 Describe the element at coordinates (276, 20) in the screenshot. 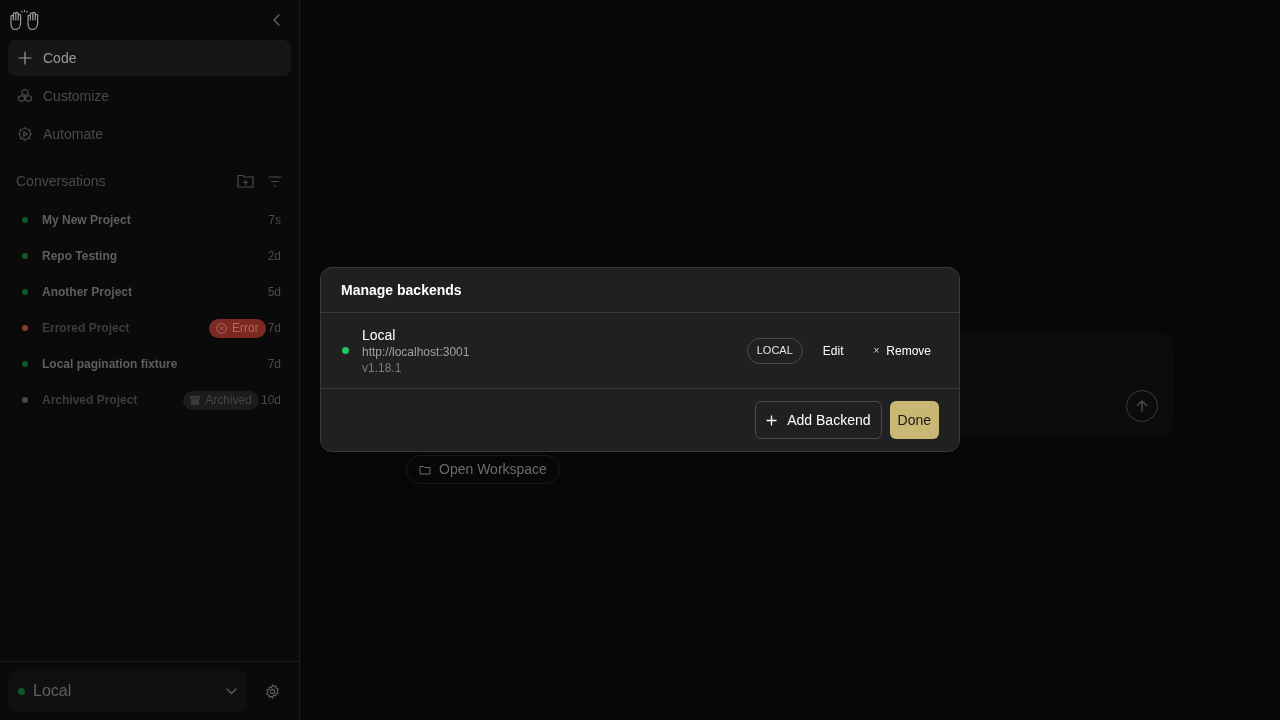

I see `chevron-left-icon` at that location.